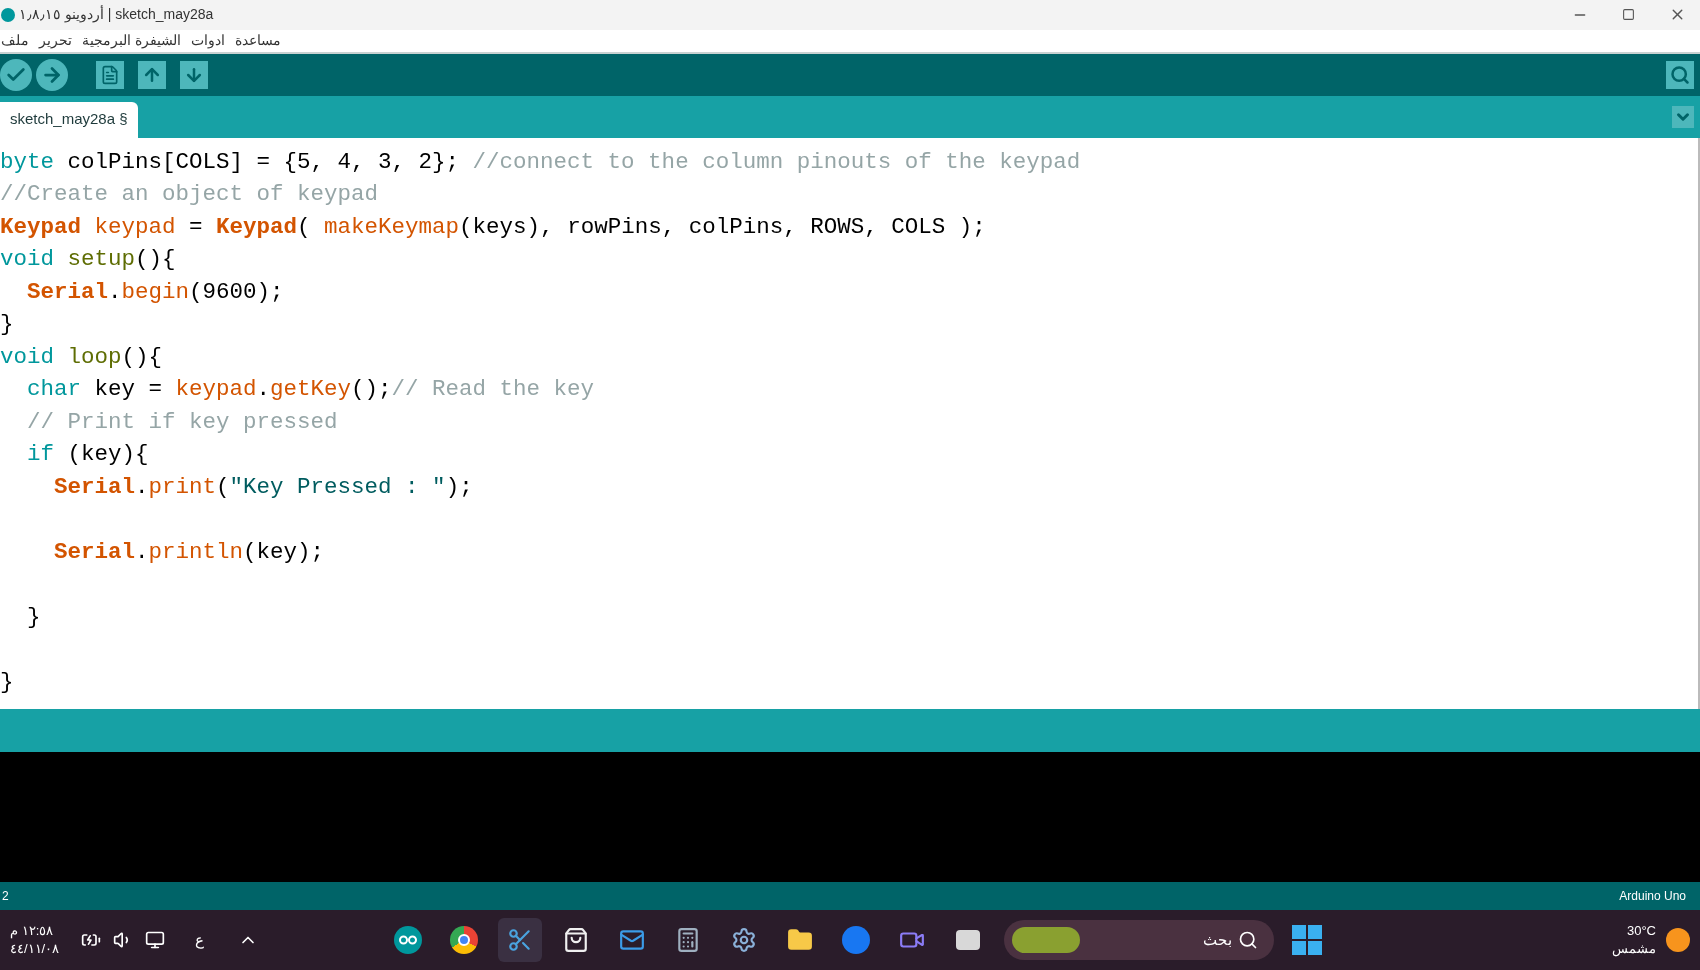  What do you see at coordinates (116, 14) in the screenshot?
I see `window-title: أردوينو ١٫٨٫١٥ | sketch_may28a` at bounding box center [116, 14].